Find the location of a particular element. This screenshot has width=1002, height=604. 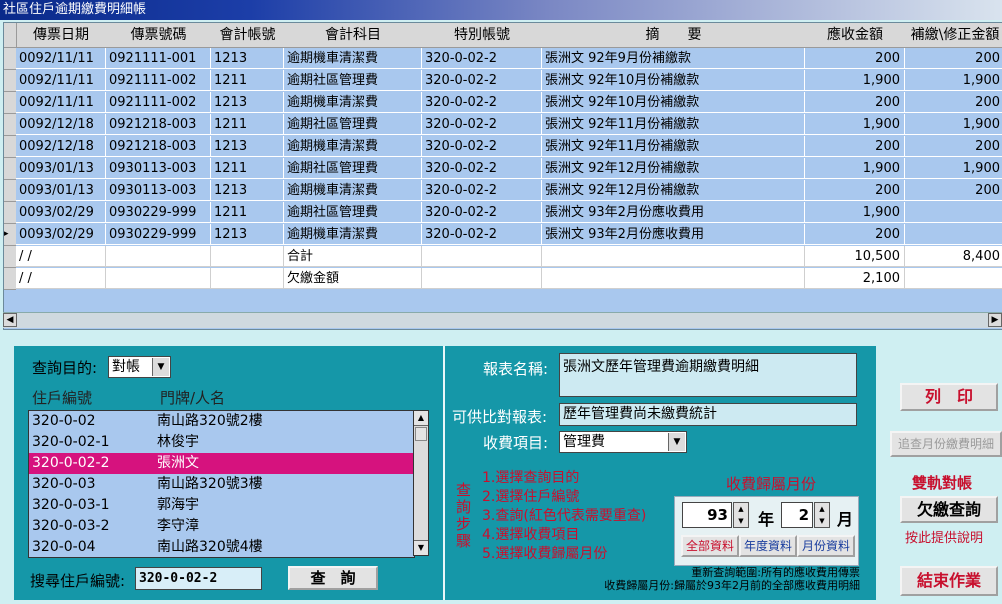

fee-item-select: 管理費 ▼ is located at coordinates (623, 442).